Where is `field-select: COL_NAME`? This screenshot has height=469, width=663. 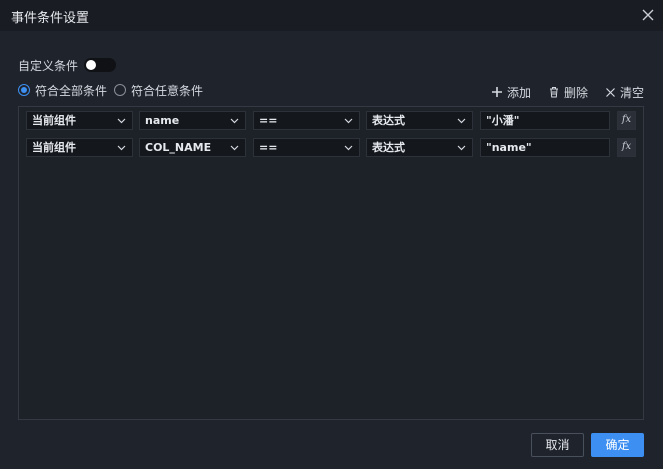
field-select: COL_NAME is located at coordinates (192, 147).